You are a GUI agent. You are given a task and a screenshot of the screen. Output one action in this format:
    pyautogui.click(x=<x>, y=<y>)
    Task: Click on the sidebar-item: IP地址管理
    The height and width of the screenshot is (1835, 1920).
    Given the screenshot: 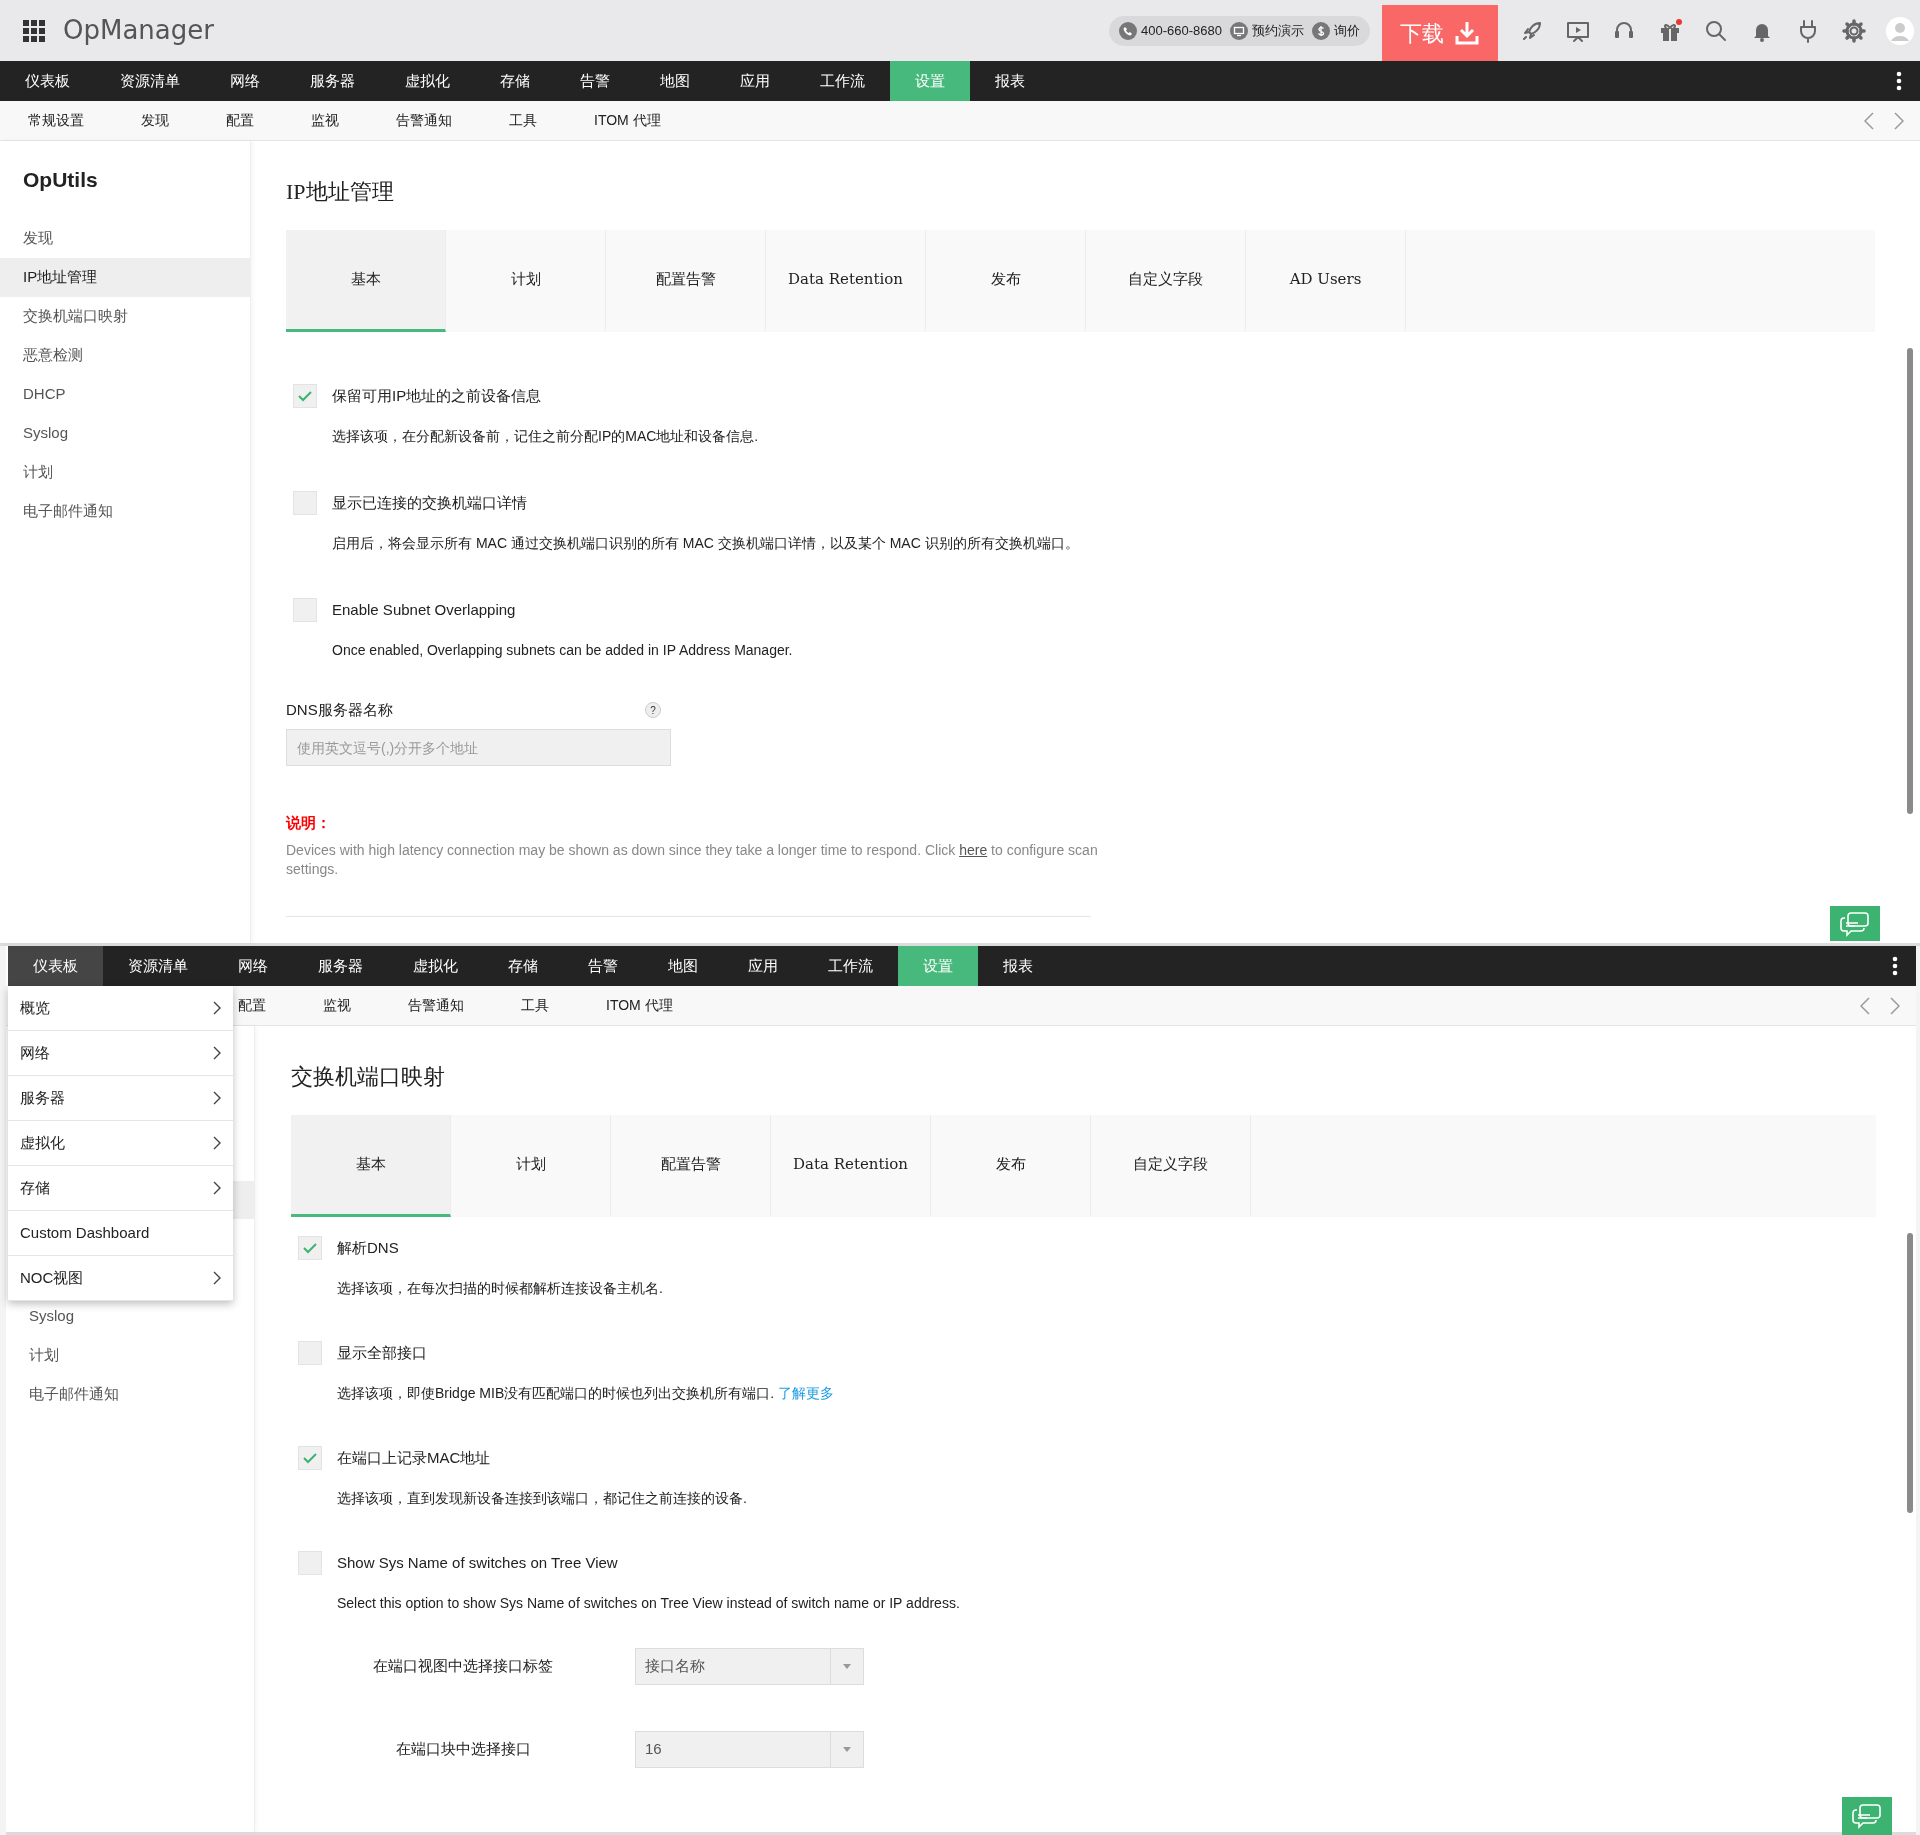 What is the action you would take?
    pyautogui.click(x=125, y=277)
    